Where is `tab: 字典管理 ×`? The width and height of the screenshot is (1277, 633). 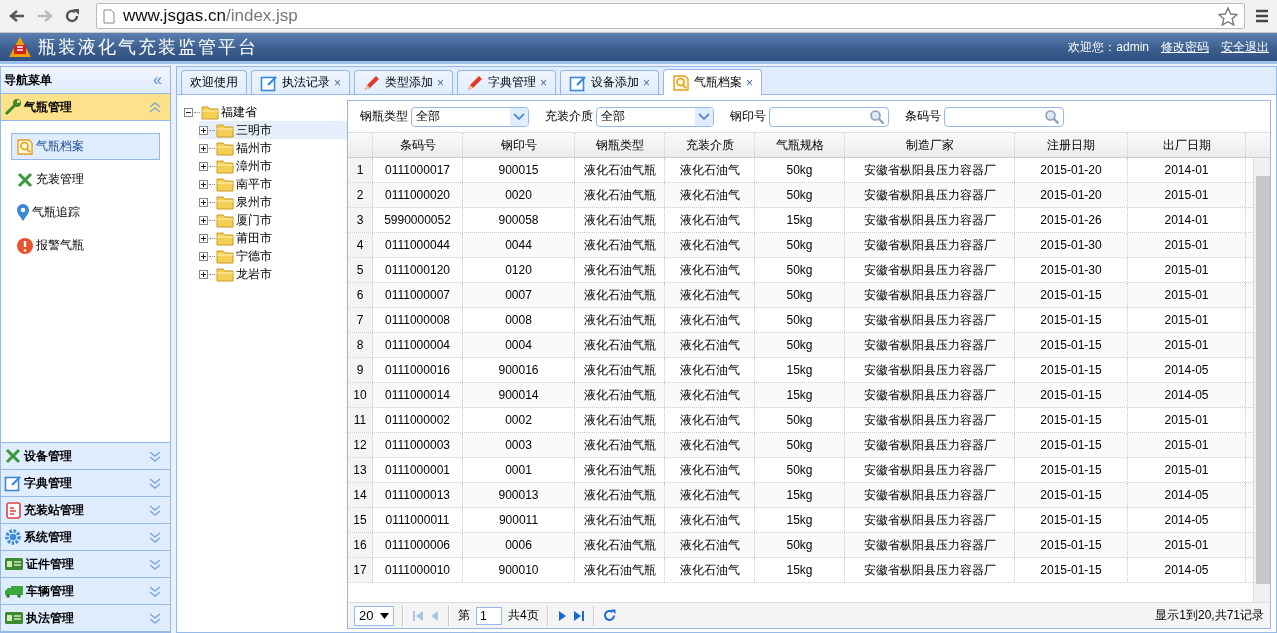 tab: 字典管理 × is located at coordinates (507, 82).